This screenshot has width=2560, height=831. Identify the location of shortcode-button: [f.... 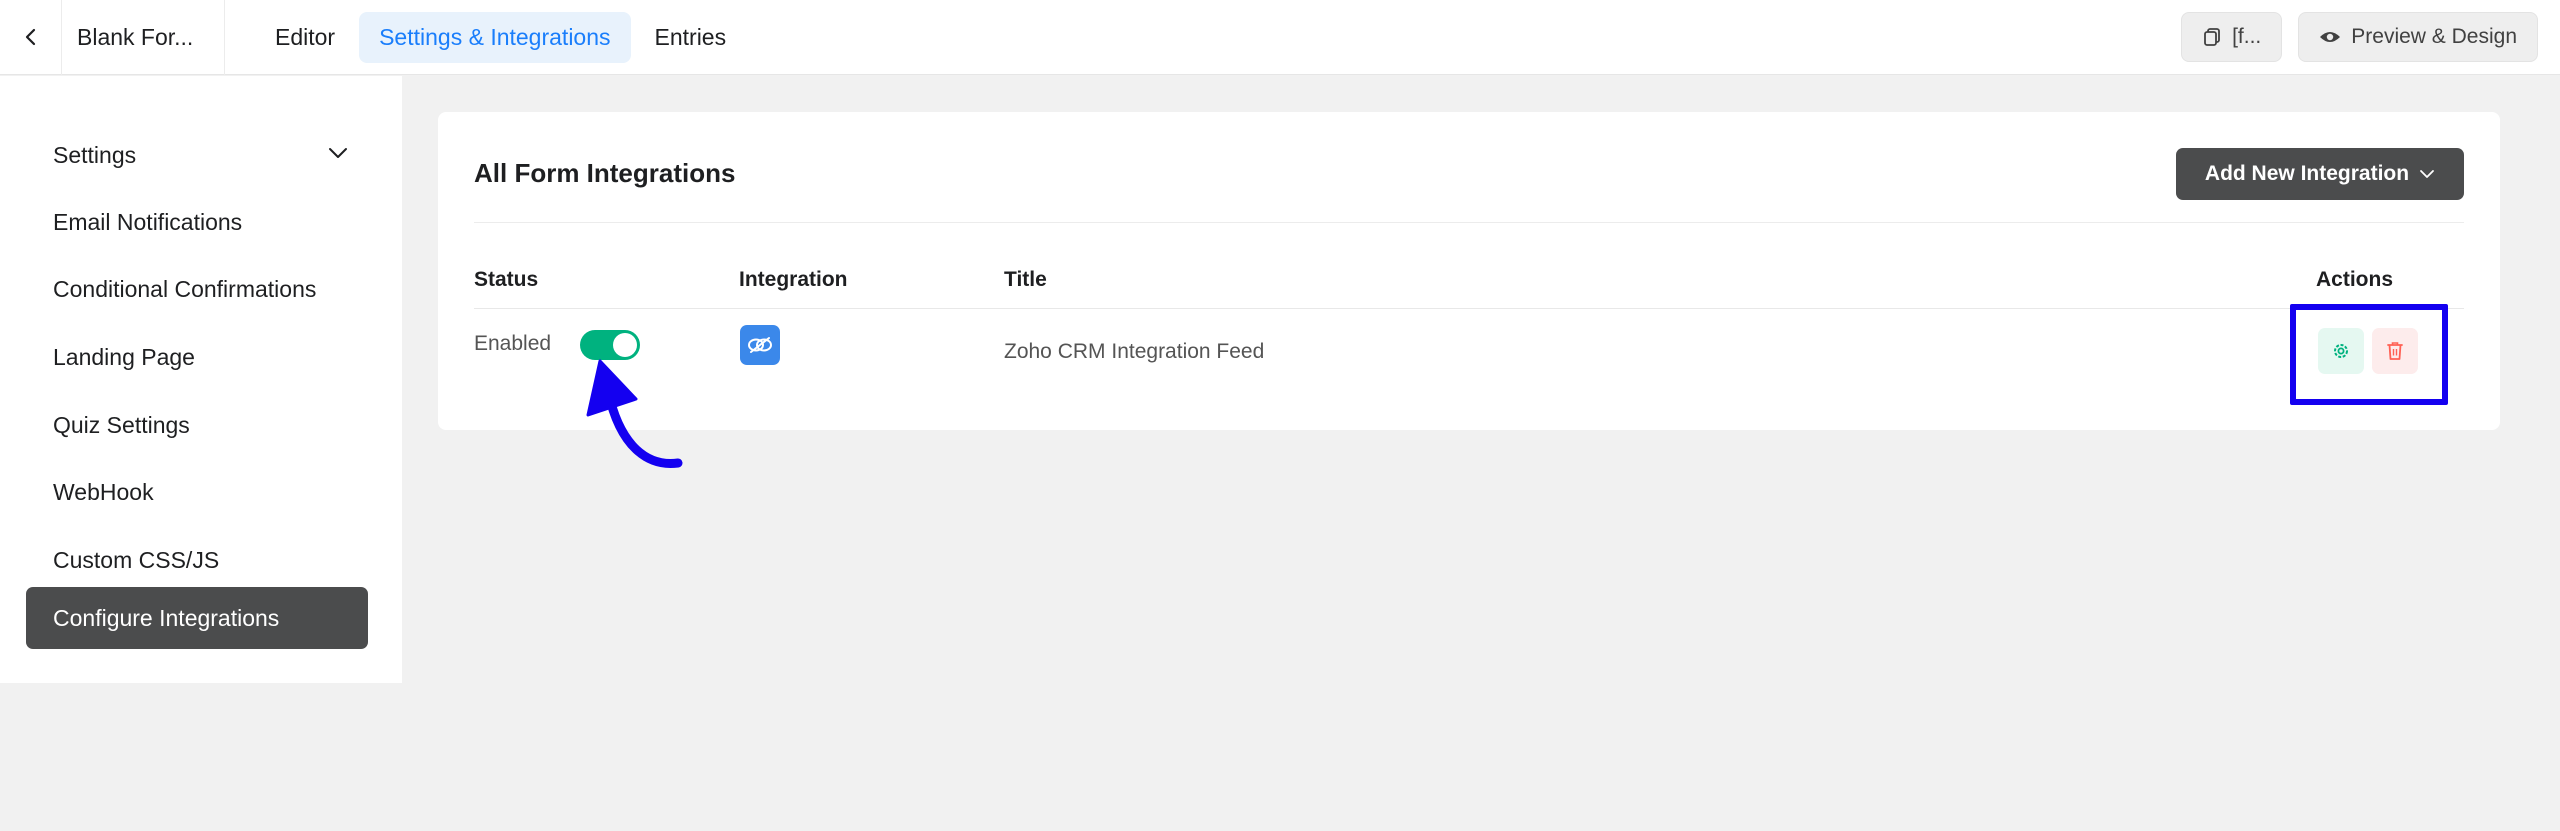
(2232, 37).